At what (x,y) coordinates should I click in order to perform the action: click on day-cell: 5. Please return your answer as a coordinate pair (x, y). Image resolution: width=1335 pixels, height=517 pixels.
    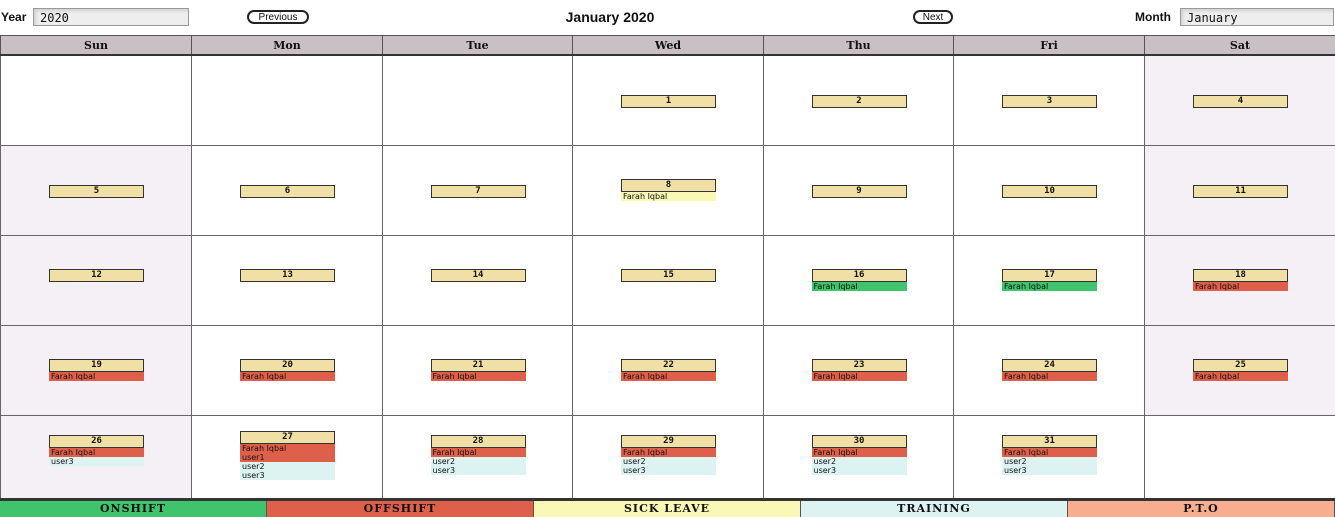
    Looking at the image, I should click on (96, 190).